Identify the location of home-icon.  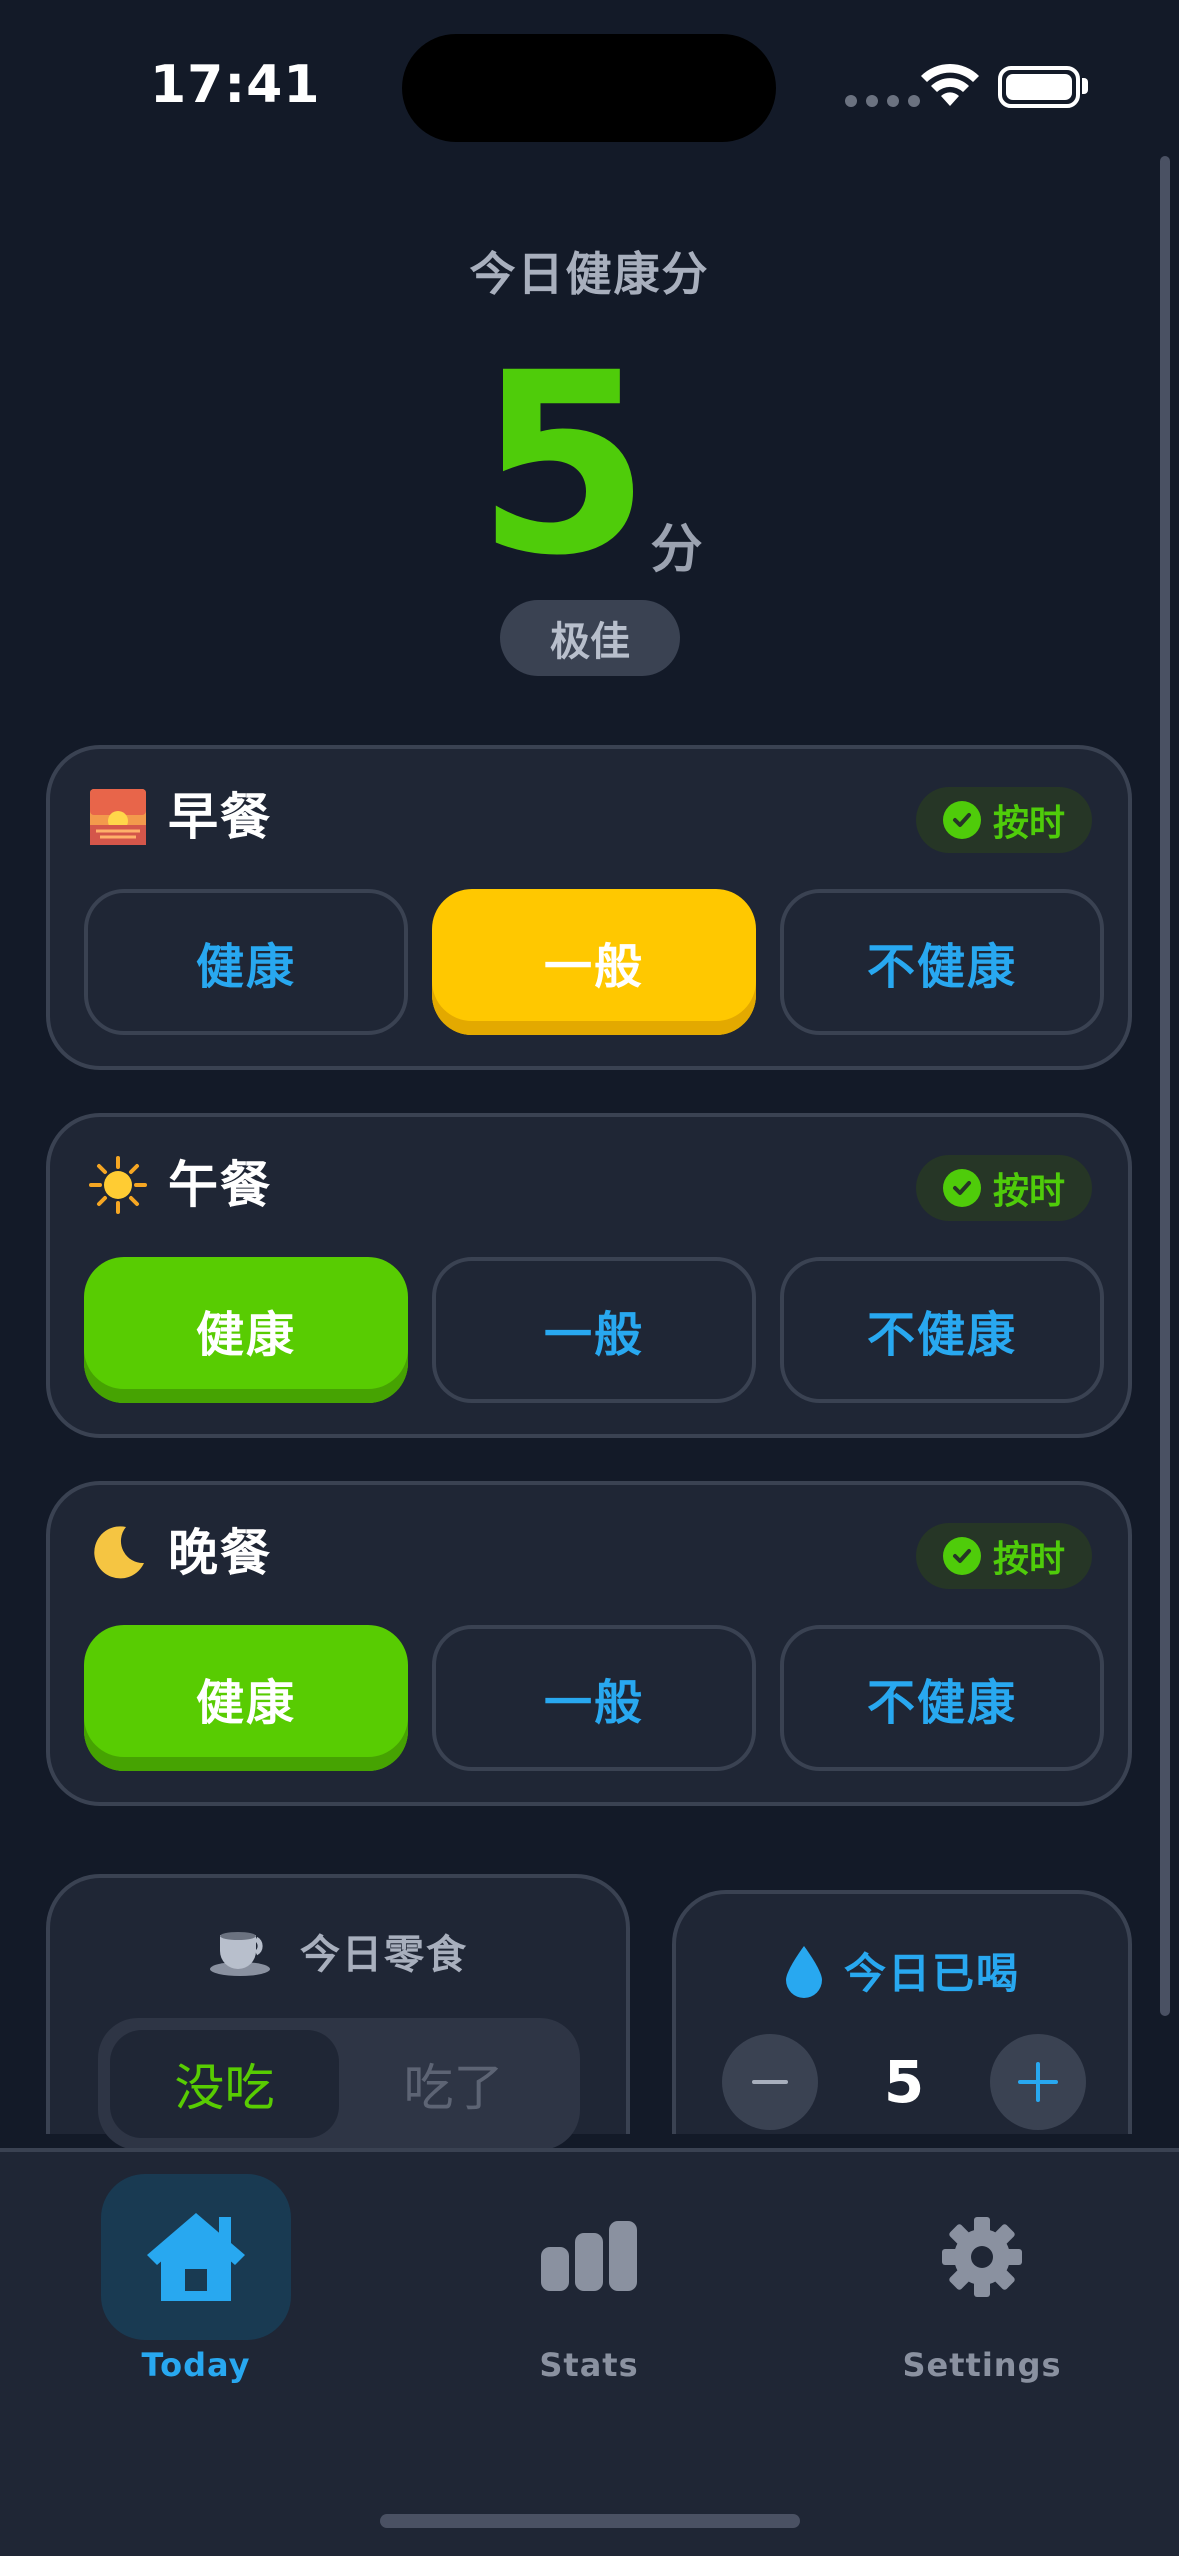
(196, 2257).